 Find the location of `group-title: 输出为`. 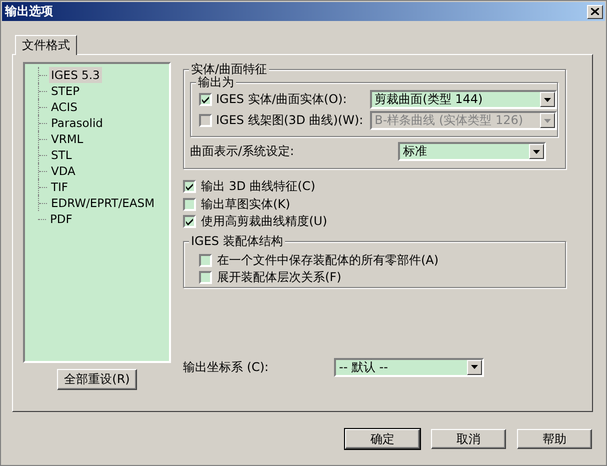

group-title: 输出为 is located at coordinates (216, 82).